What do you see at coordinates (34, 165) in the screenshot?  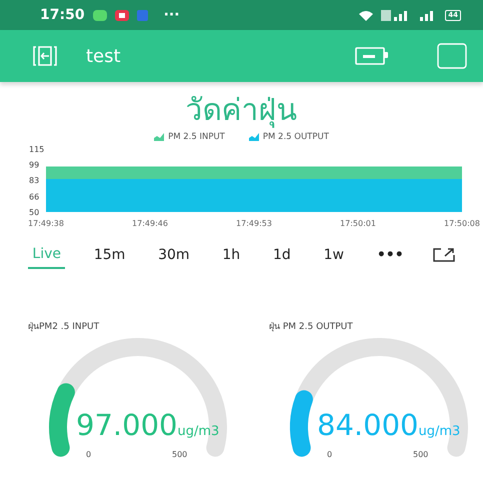 I see `y-tick-label: 99` at bounding box center [34, 165].